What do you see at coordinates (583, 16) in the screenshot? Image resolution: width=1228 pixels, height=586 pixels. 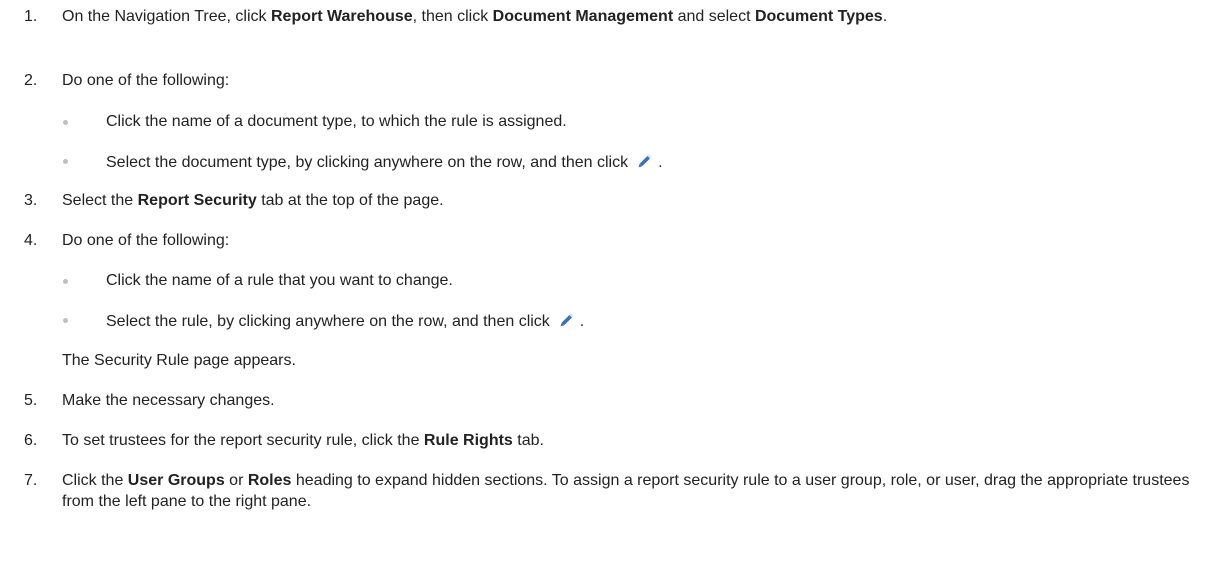 I see `ui-term-document-management: Document Management` at bounding box center [583, 16].